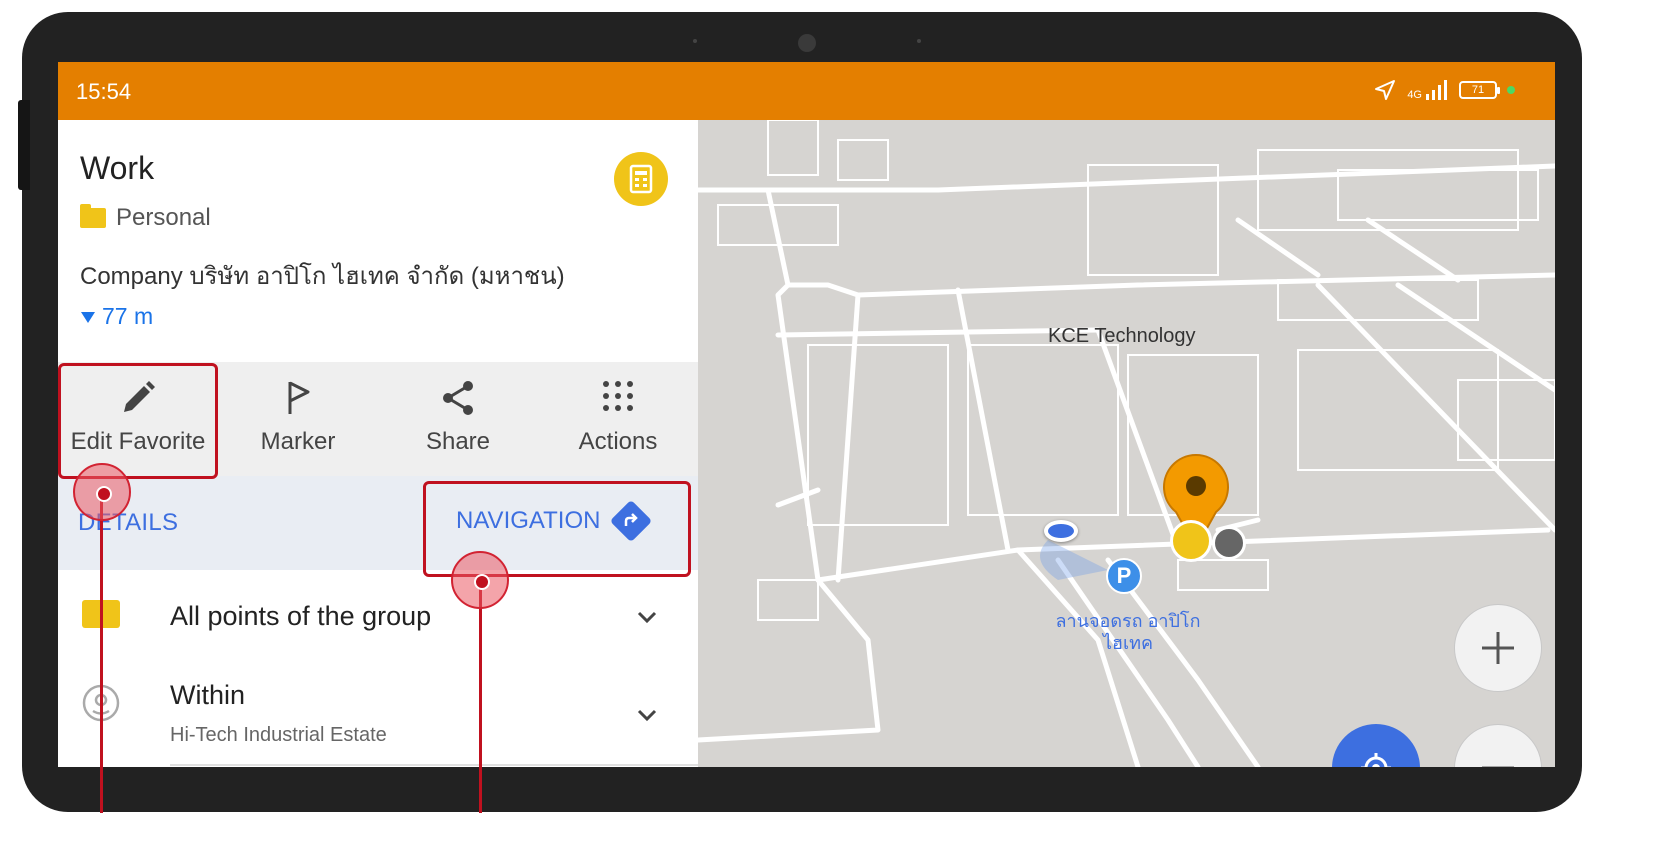  What do you see at coordinates (618, 396) in the screenshot?
I see `grid-dots-icon` at bounding box center [618, 396].